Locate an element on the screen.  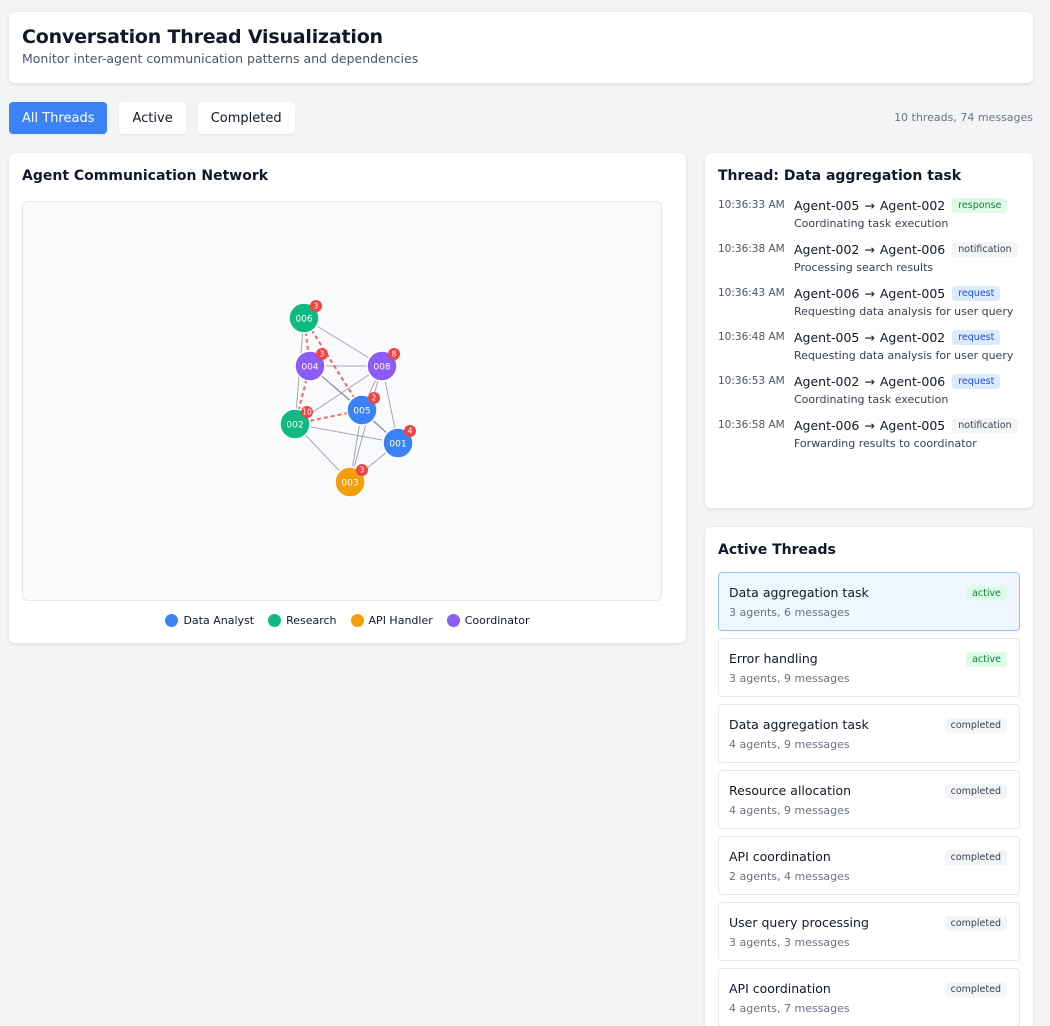
message-sender: Agent-006 is located at coordinates (827, 425).